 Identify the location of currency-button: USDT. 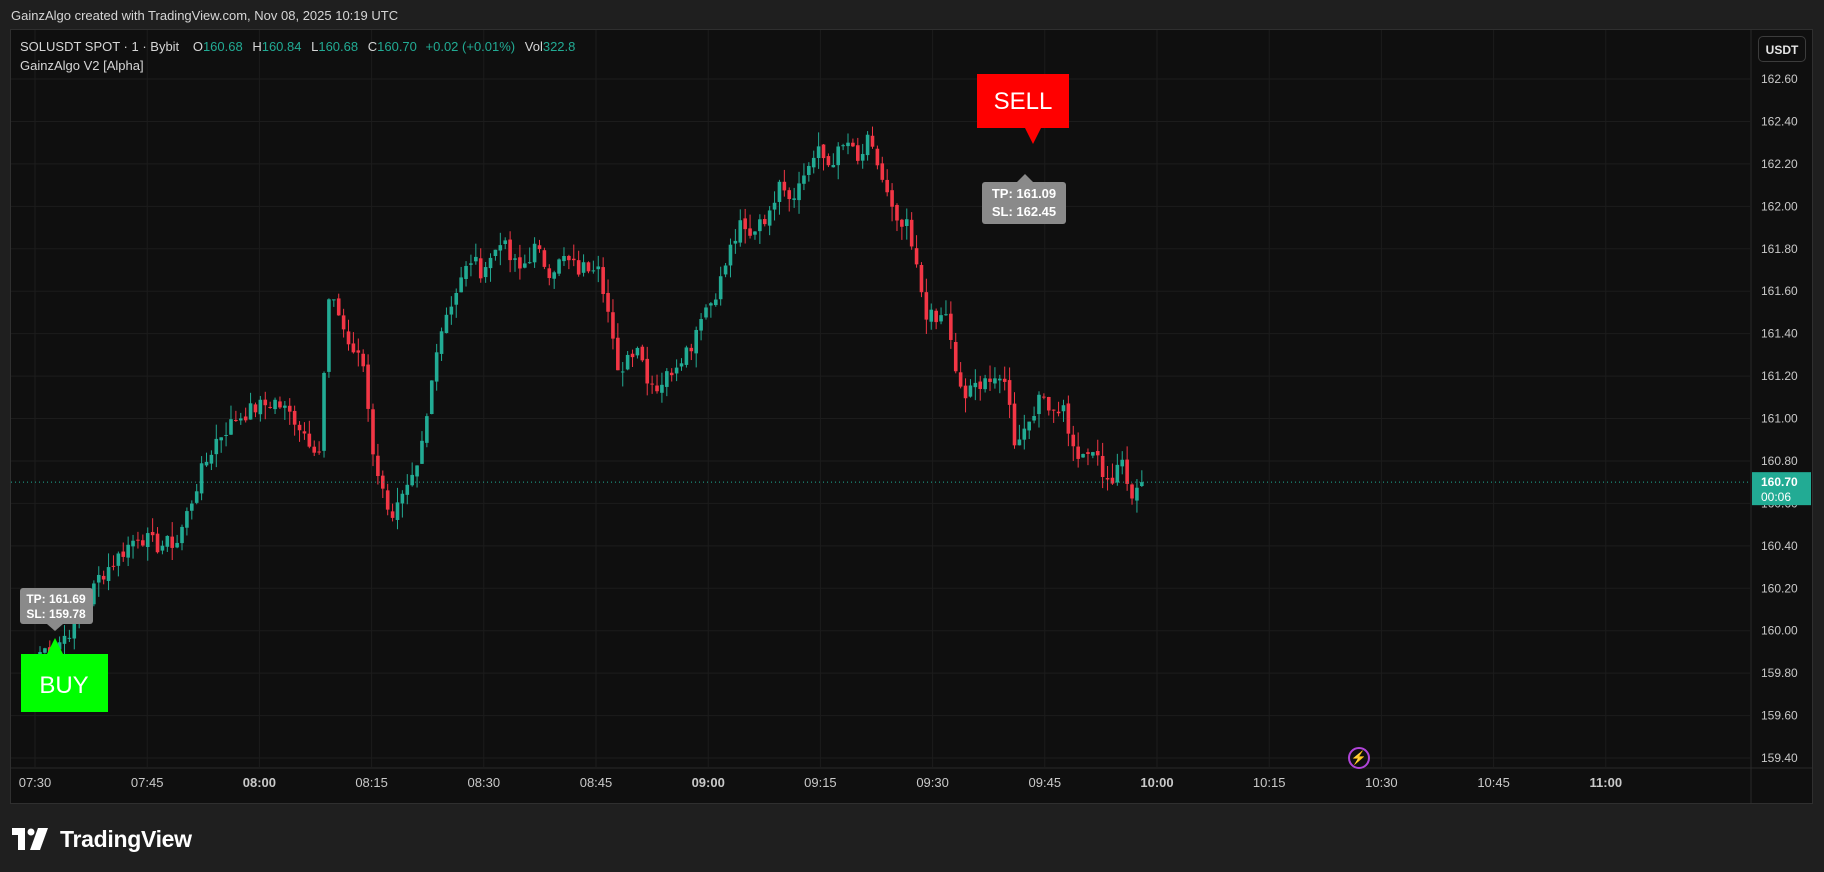
(1782, 49).